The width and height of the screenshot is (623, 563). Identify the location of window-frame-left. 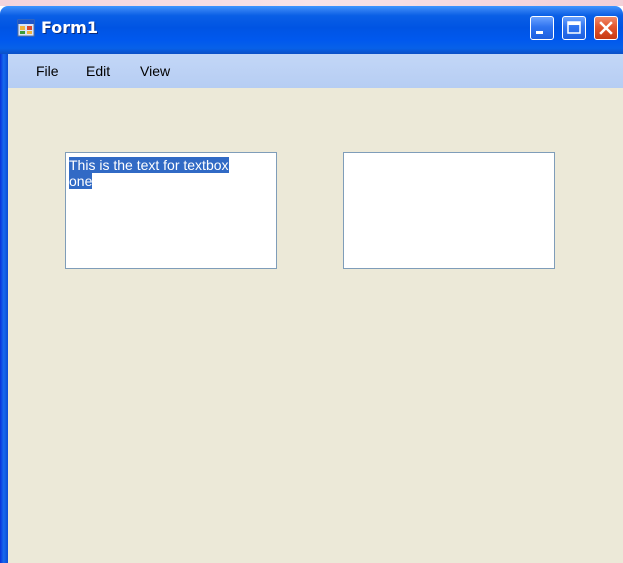
(4, 308).